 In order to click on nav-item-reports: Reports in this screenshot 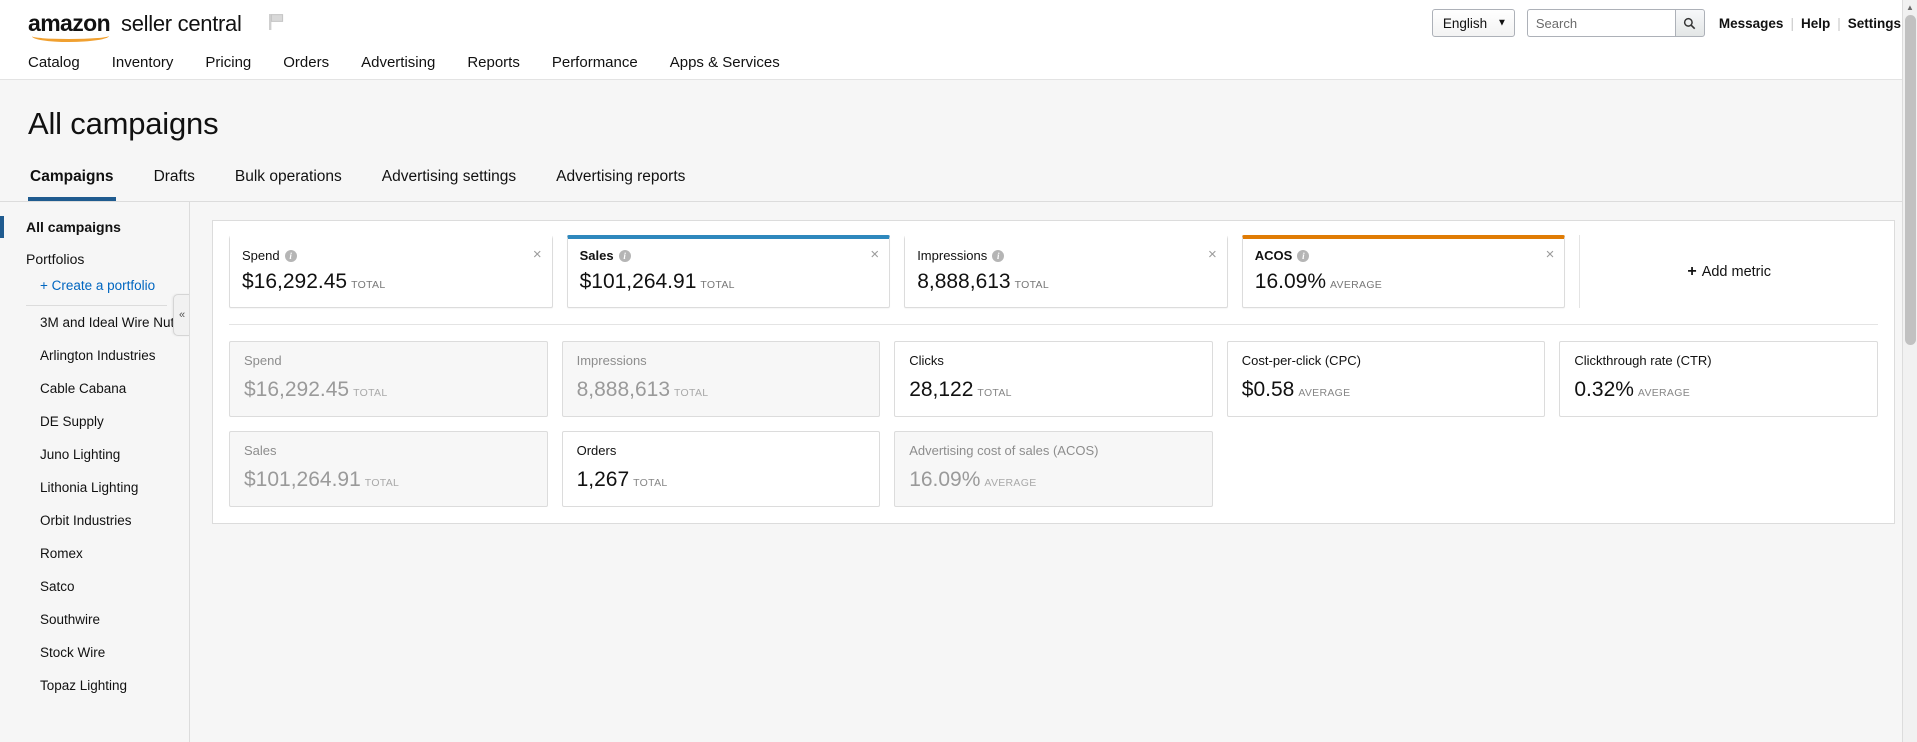, I will do `click(493, 62)`.